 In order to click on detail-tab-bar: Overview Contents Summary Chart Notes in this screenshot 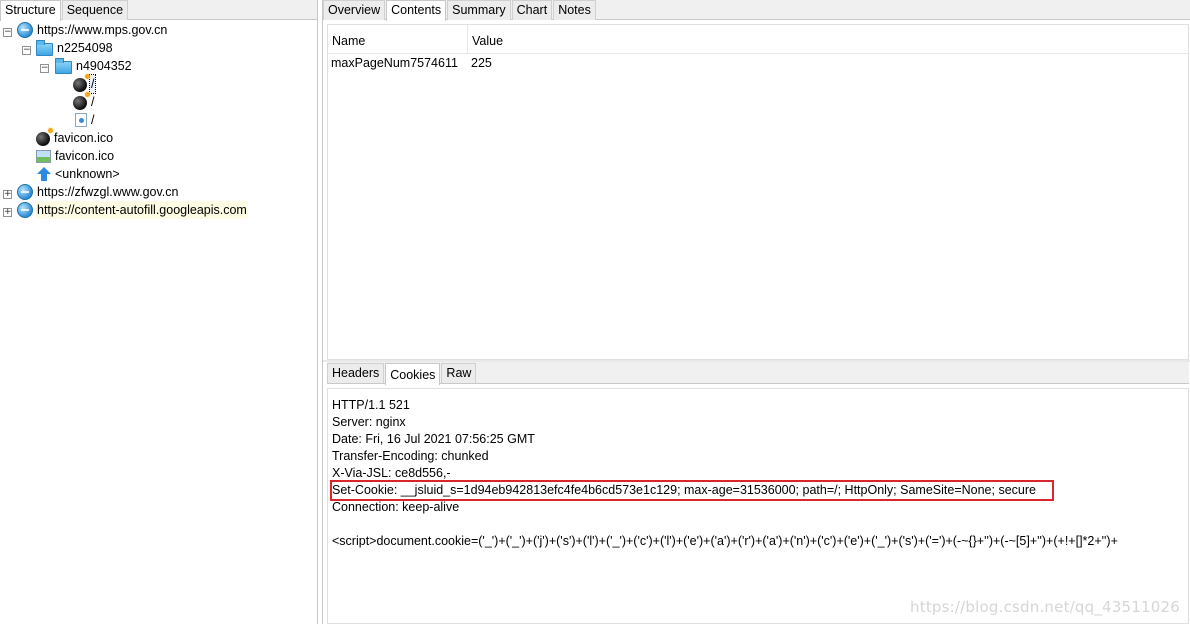, I will do `click(756, 10)`.